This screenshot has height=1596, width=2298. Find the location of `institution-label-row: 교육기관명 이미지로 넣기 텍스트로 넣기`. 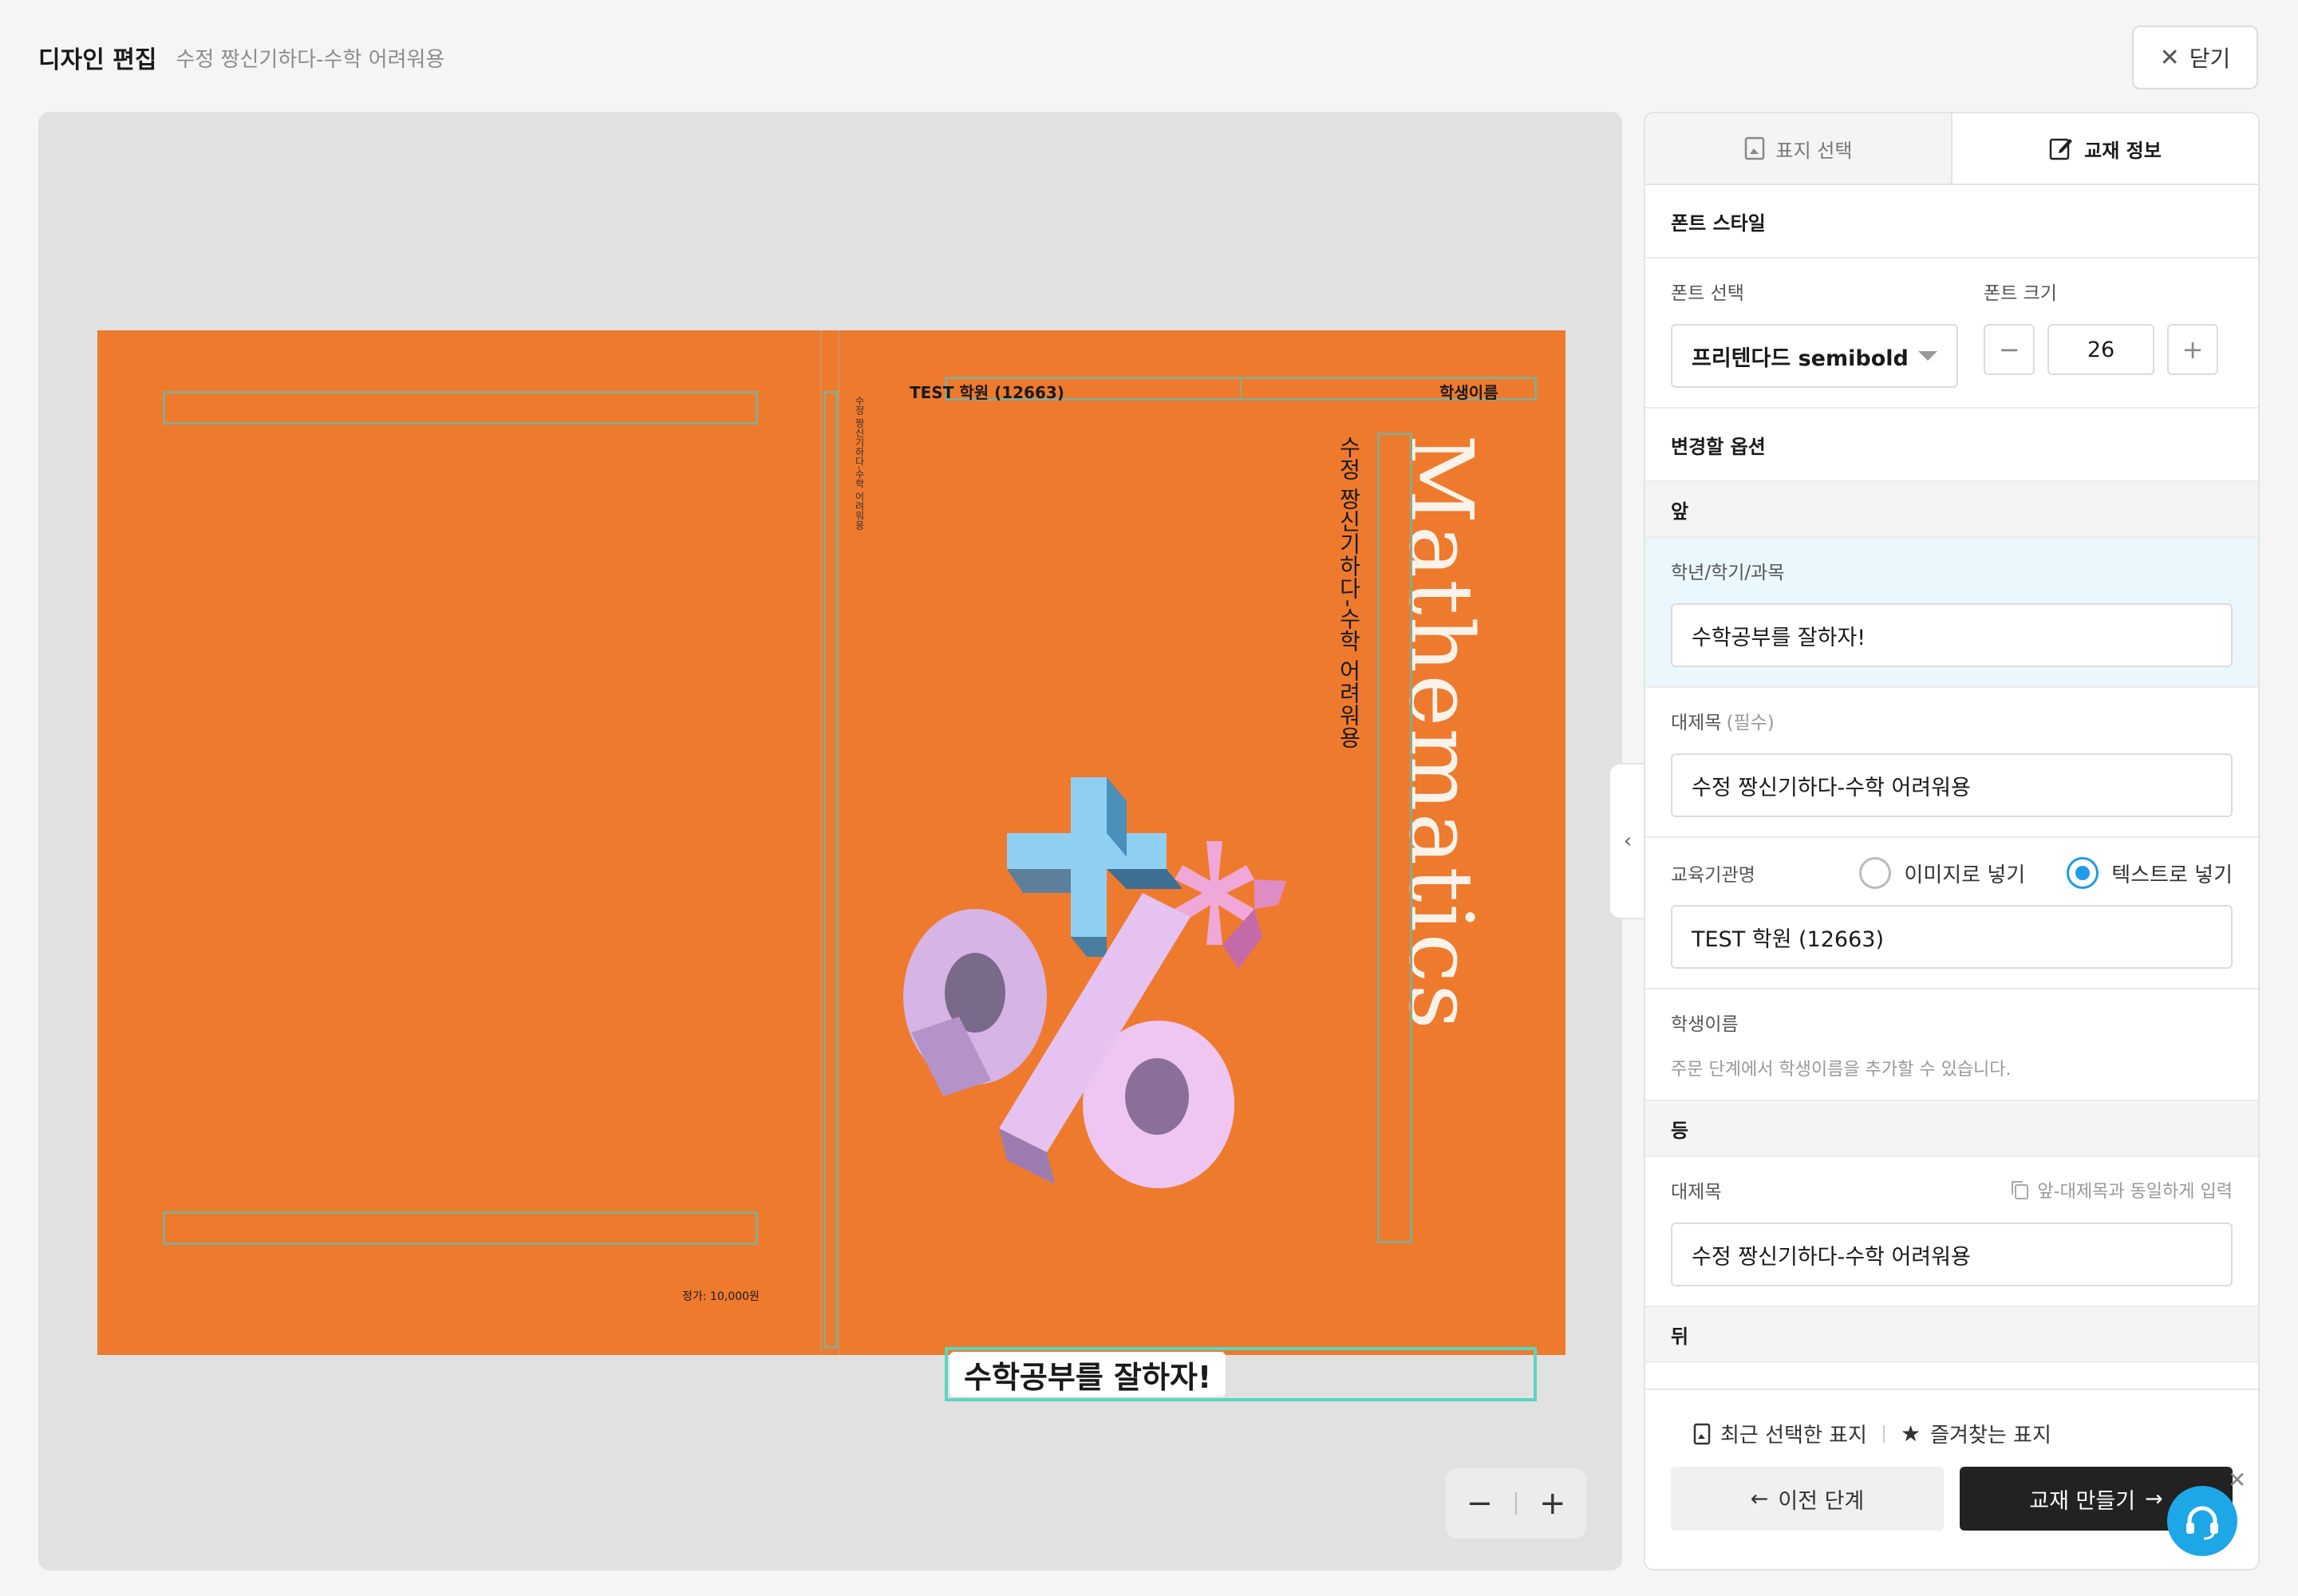

institution-label-row: 교육기관명 이미지로 넣기 텍스트로 넣기 is located at coordinates (1952, 873).